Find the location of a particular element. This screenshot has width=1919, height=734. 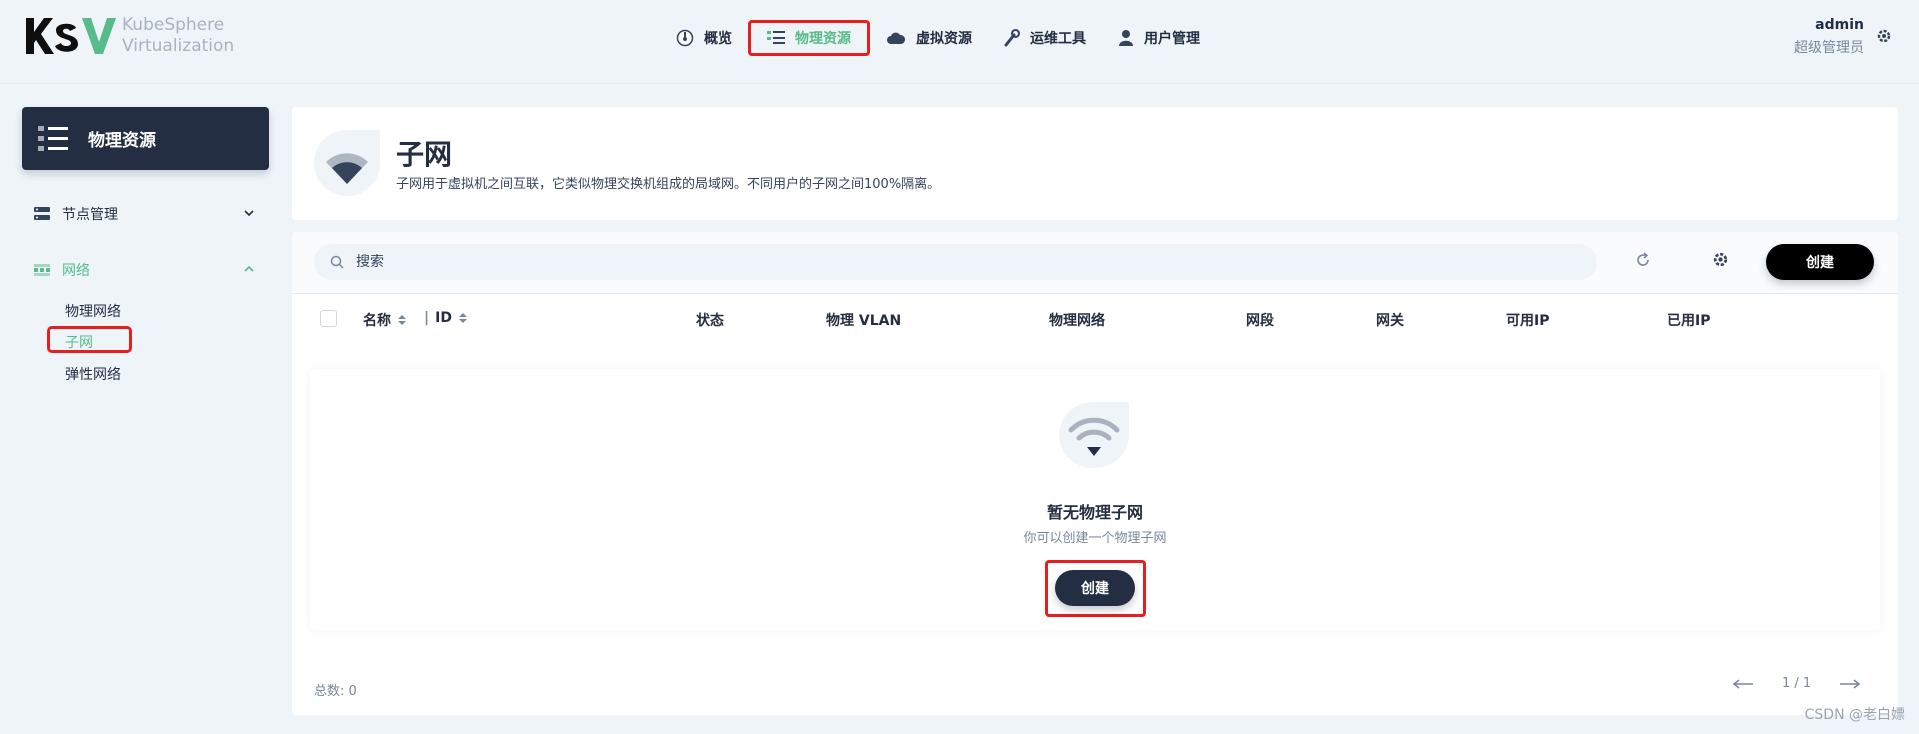

column-header-used-ip: 已用IP is located at coordinates (1689, 321).